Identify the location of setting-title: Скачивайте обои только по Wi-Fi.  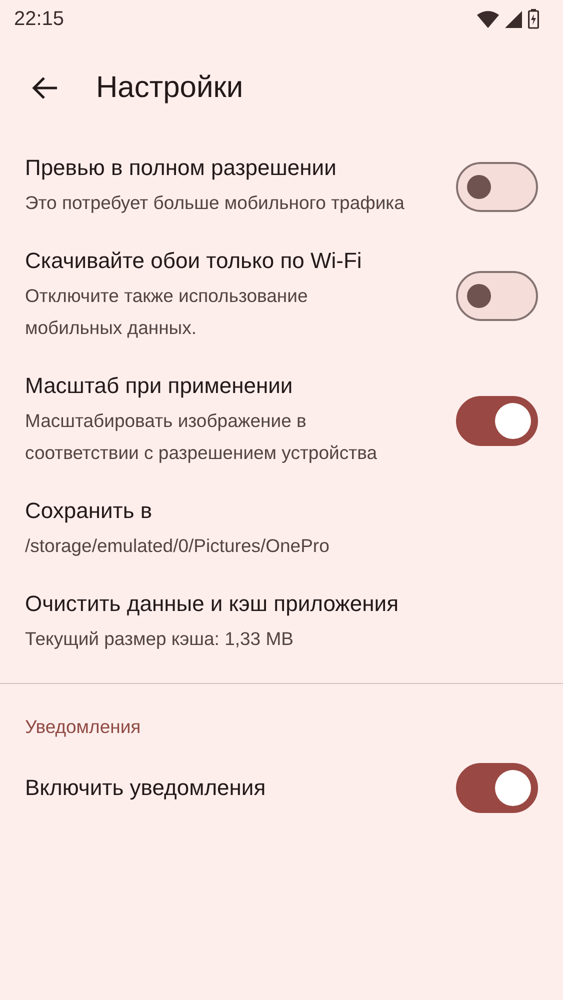
(194, 261).